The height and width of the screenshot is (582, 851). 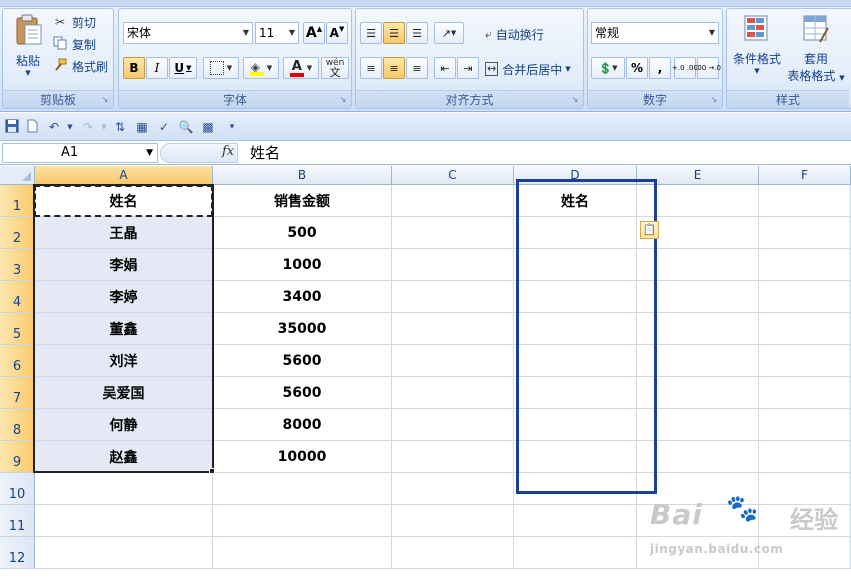 I want to click on font-color-button: A ▼, so click(x=301, y=68).